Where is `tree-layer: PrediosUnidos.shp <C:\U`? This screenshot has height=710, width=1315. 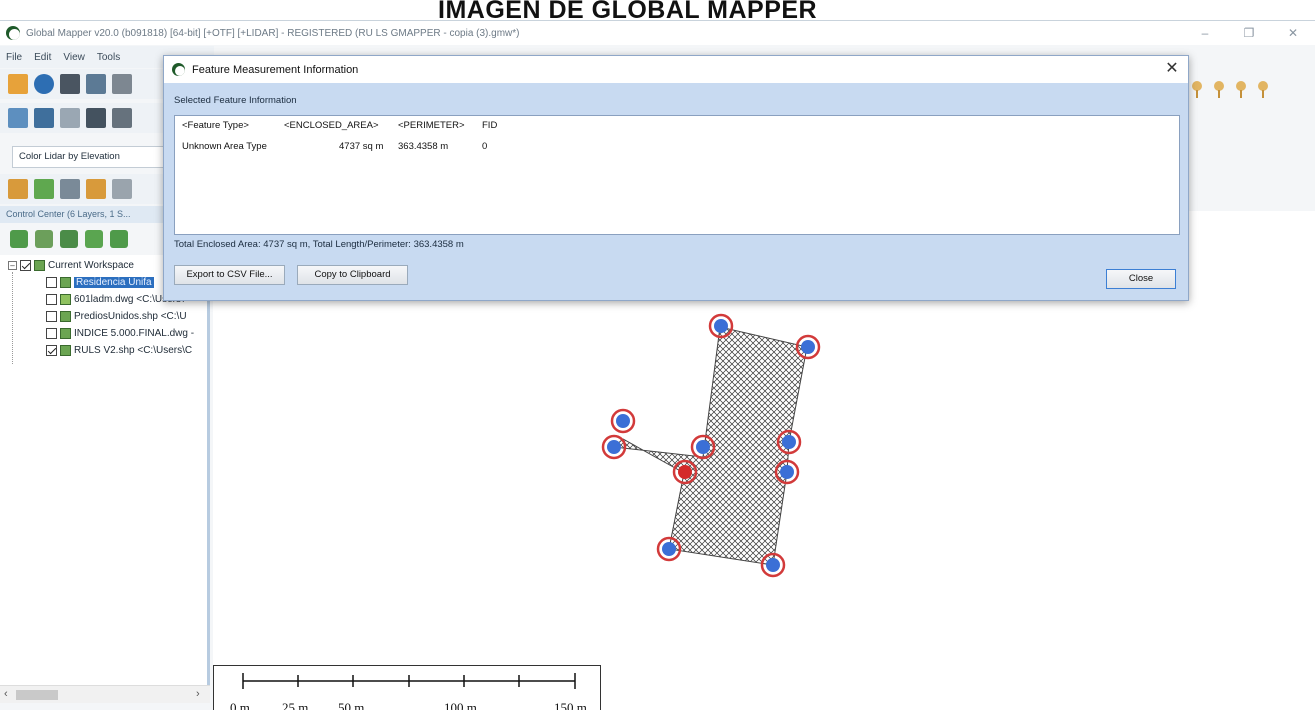
tree-layer: PrediosUnidos.shp <C:\U is located at coordinates (116, 316).